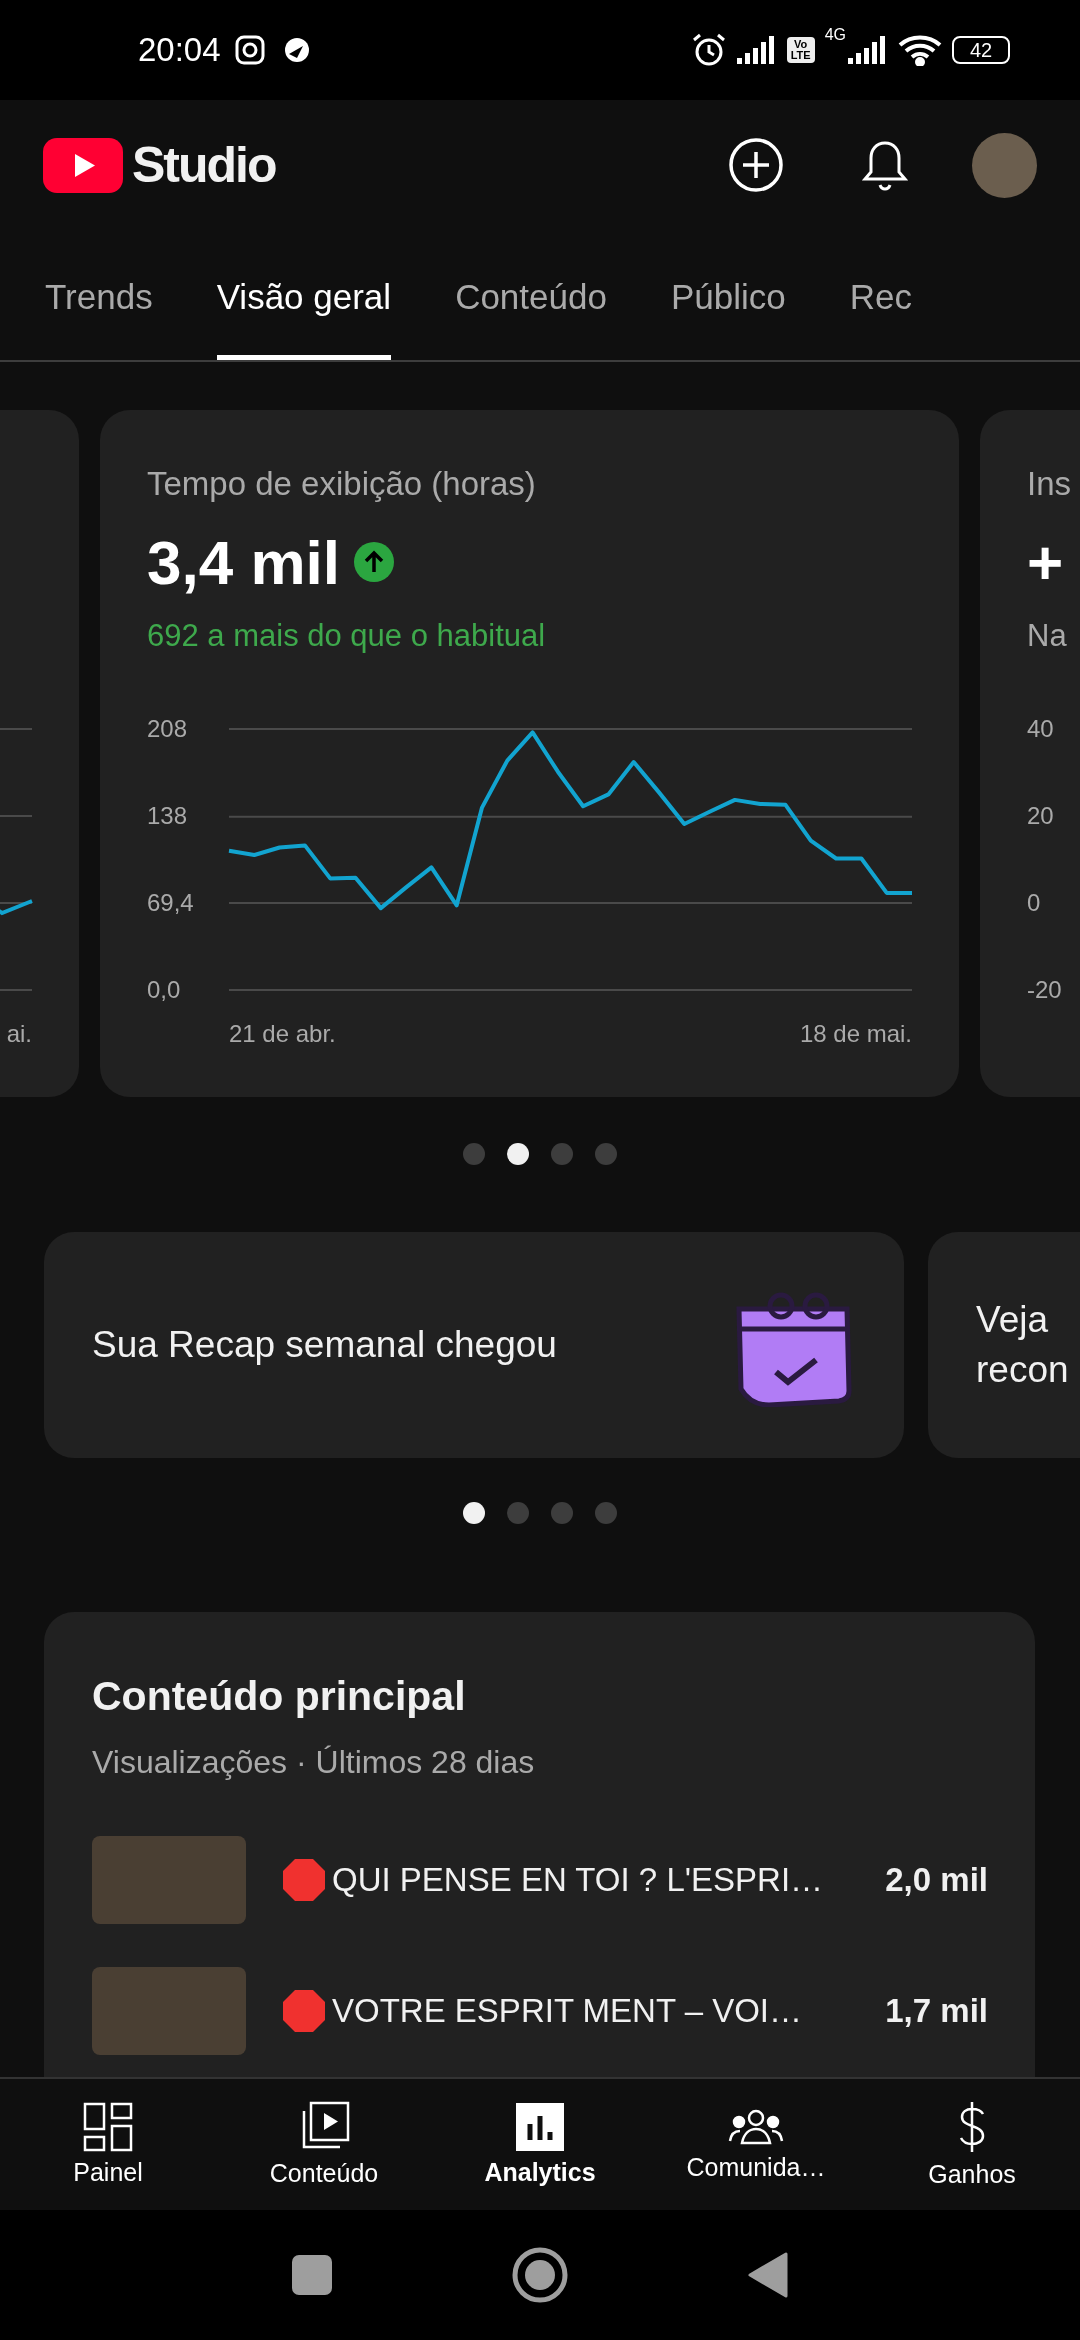  What do you see at coordinates (880, 295) in the screenshot?
I see `tab: Rec` at bounding box center [880, 295].